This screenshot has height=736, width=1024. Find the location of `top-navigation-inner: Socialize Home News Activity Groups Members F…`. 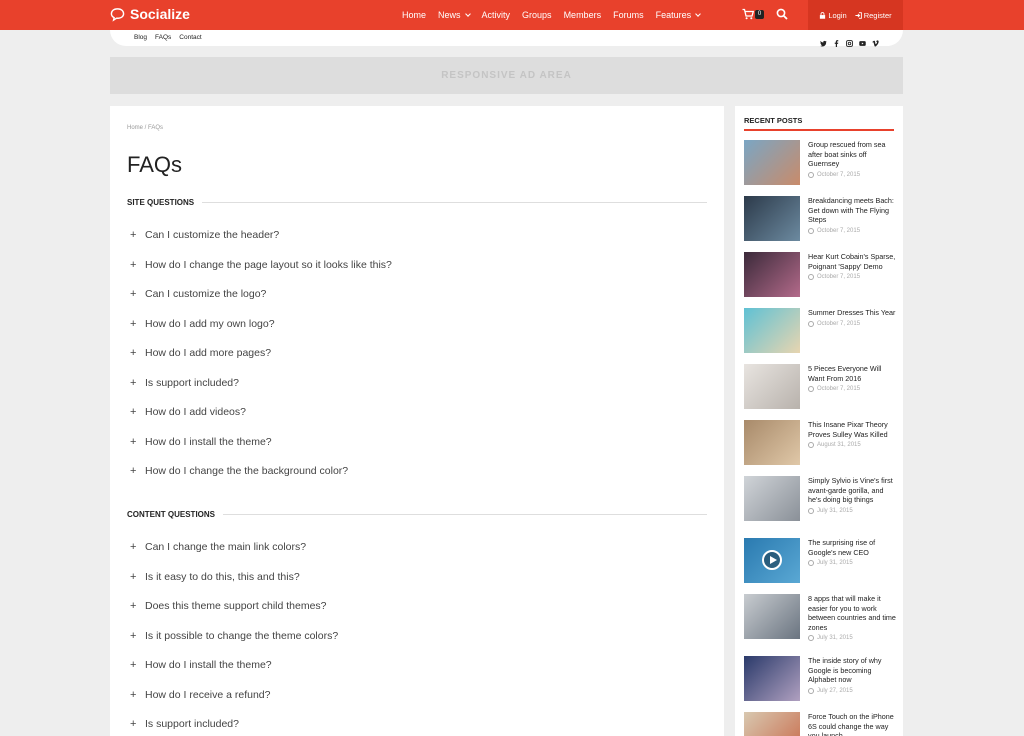

top-navigation-inner: Socialize Home News Activity Groups Members F… is located at coordinates (506, 15).